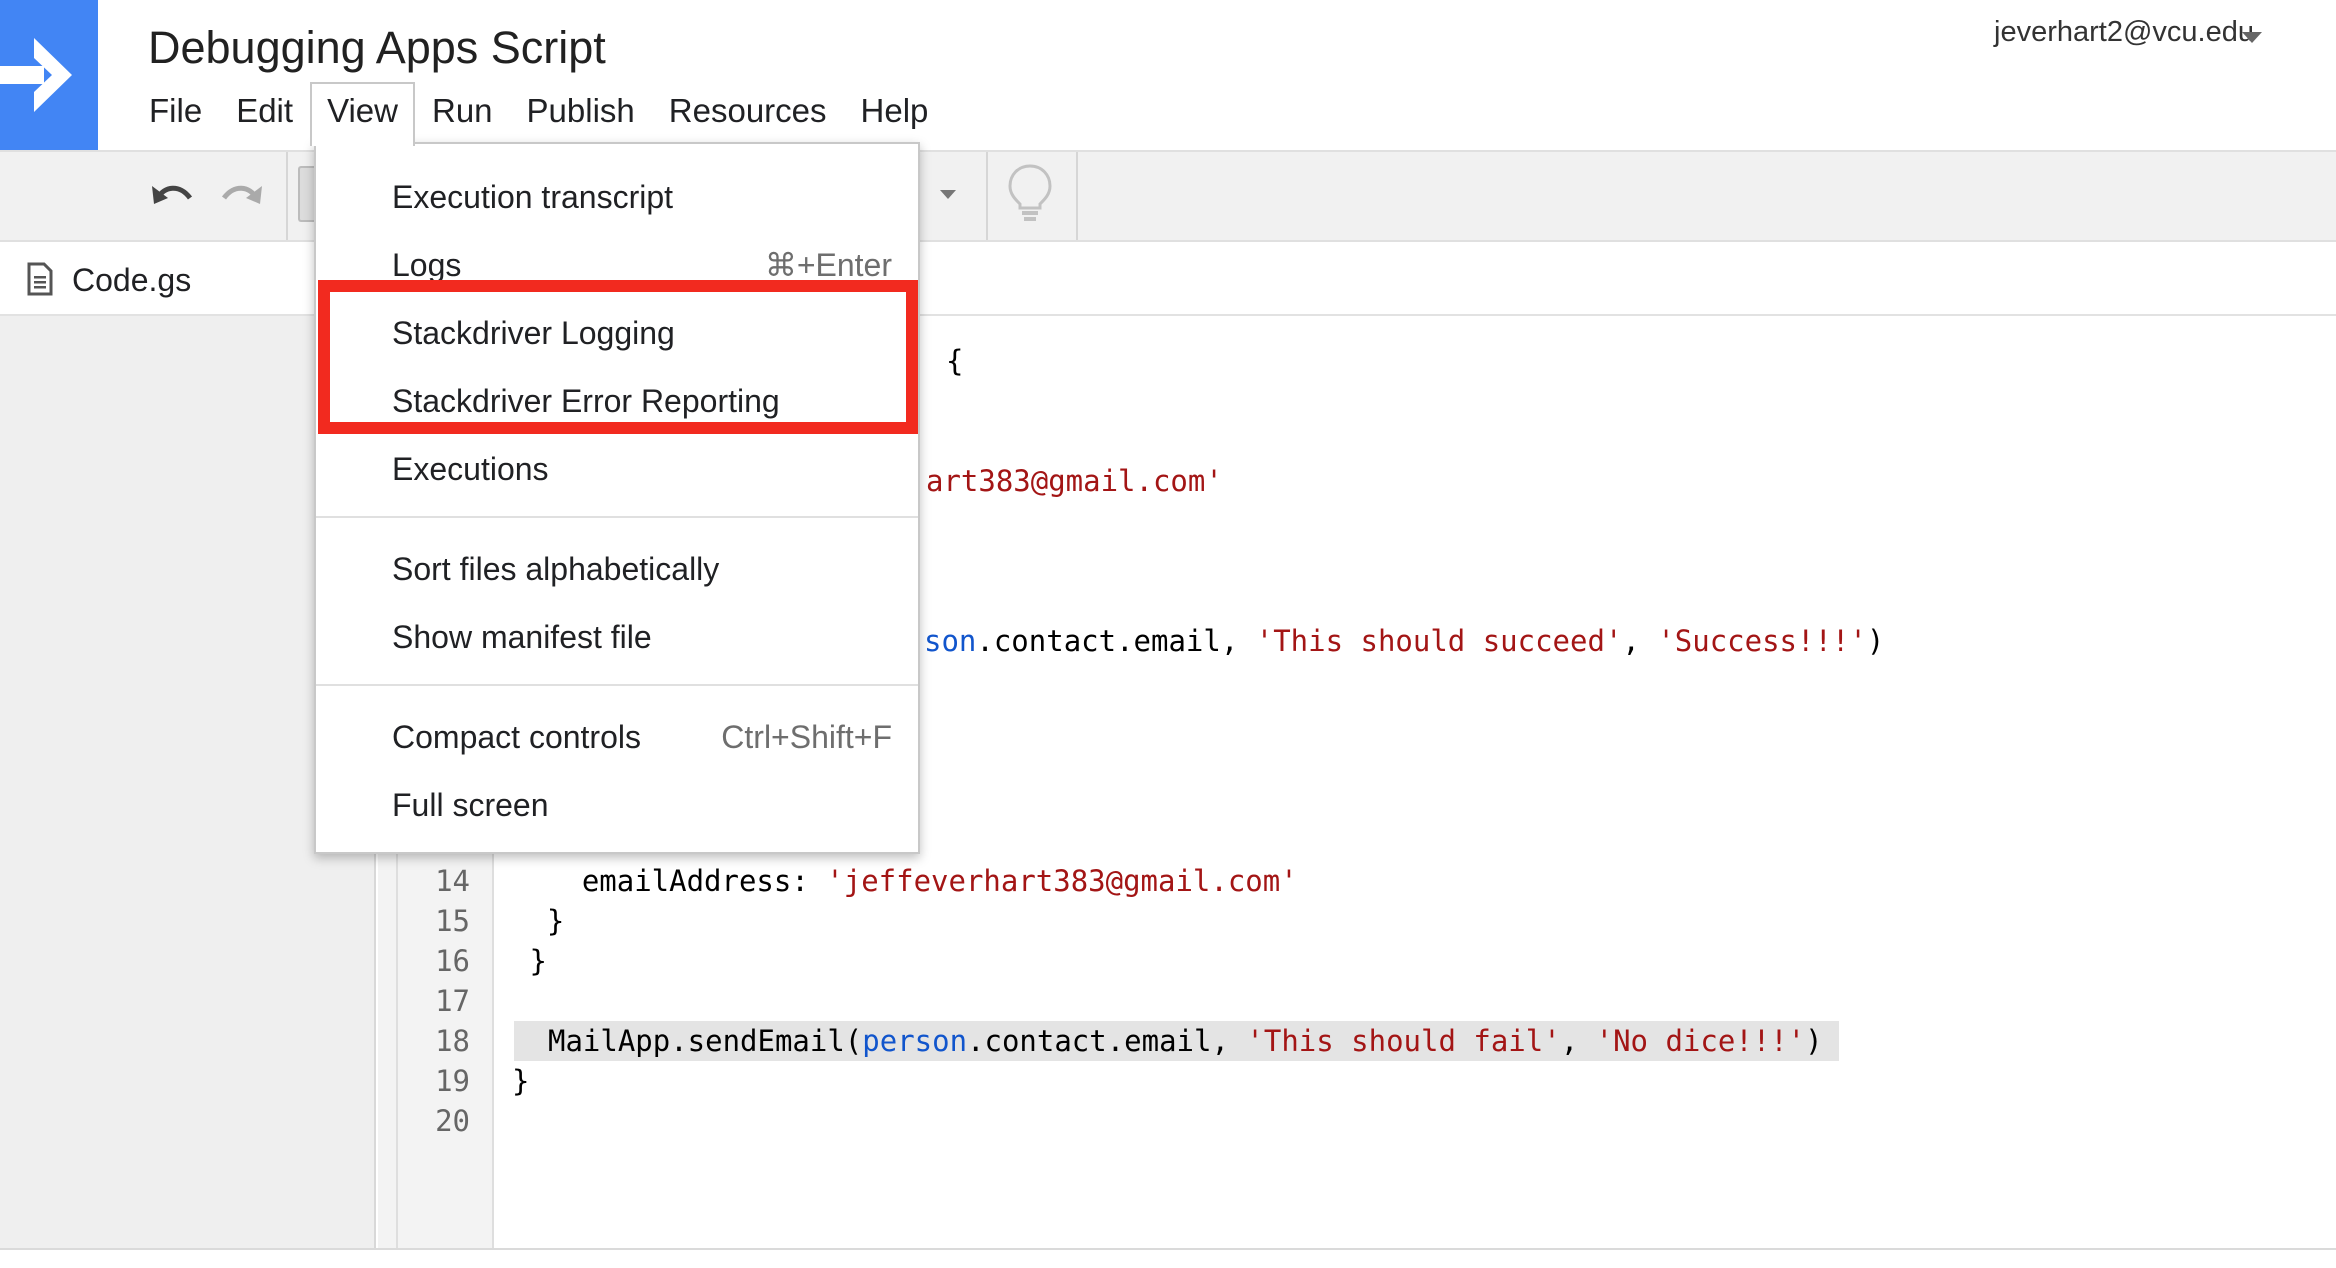 Image resolution: width=2336 pixels, height=1268 pixels. Describe the element at coordinates (669, 881) in the screenshot. I see `code-text: emailAddress:` at that location.